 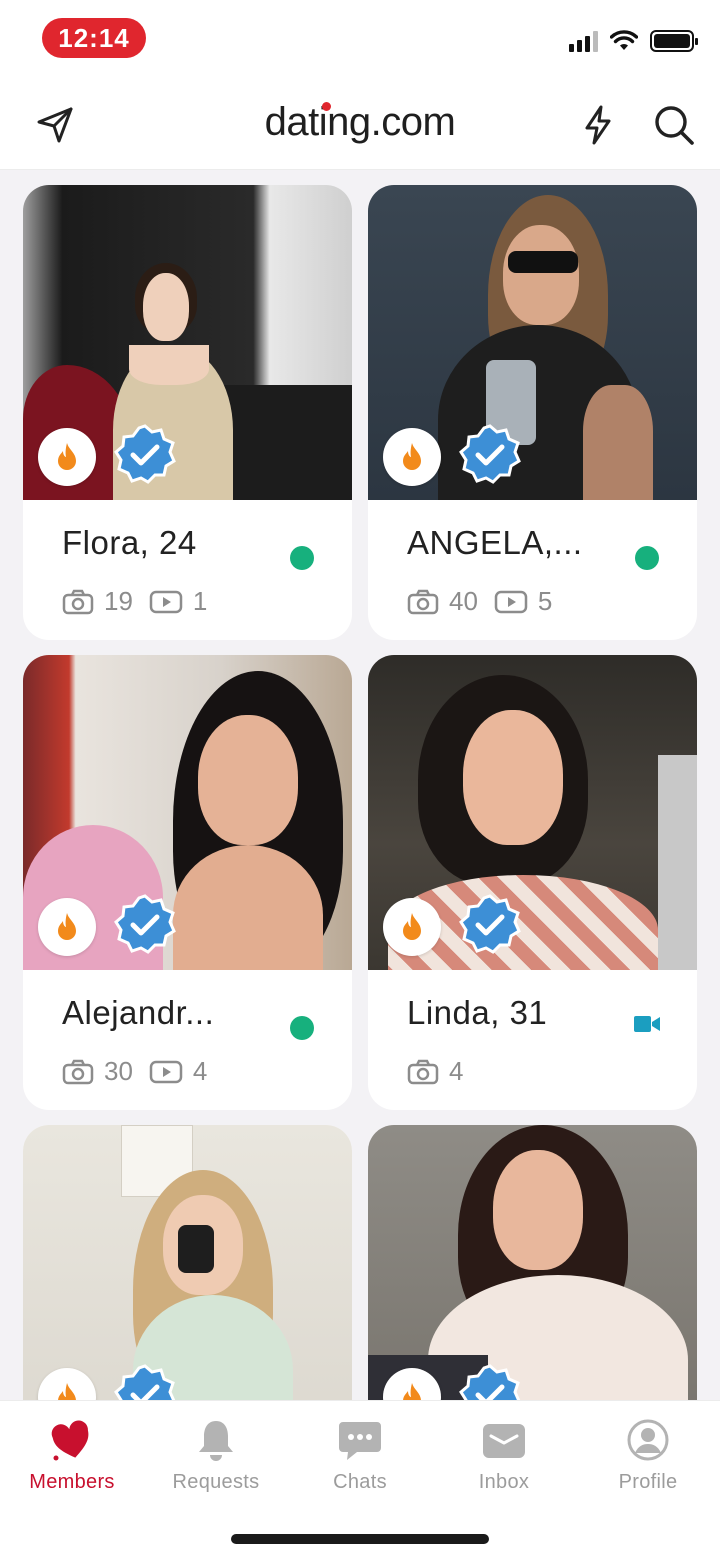 I want to click on nav-inbox: Inbox, so click(x=504, y=1455).